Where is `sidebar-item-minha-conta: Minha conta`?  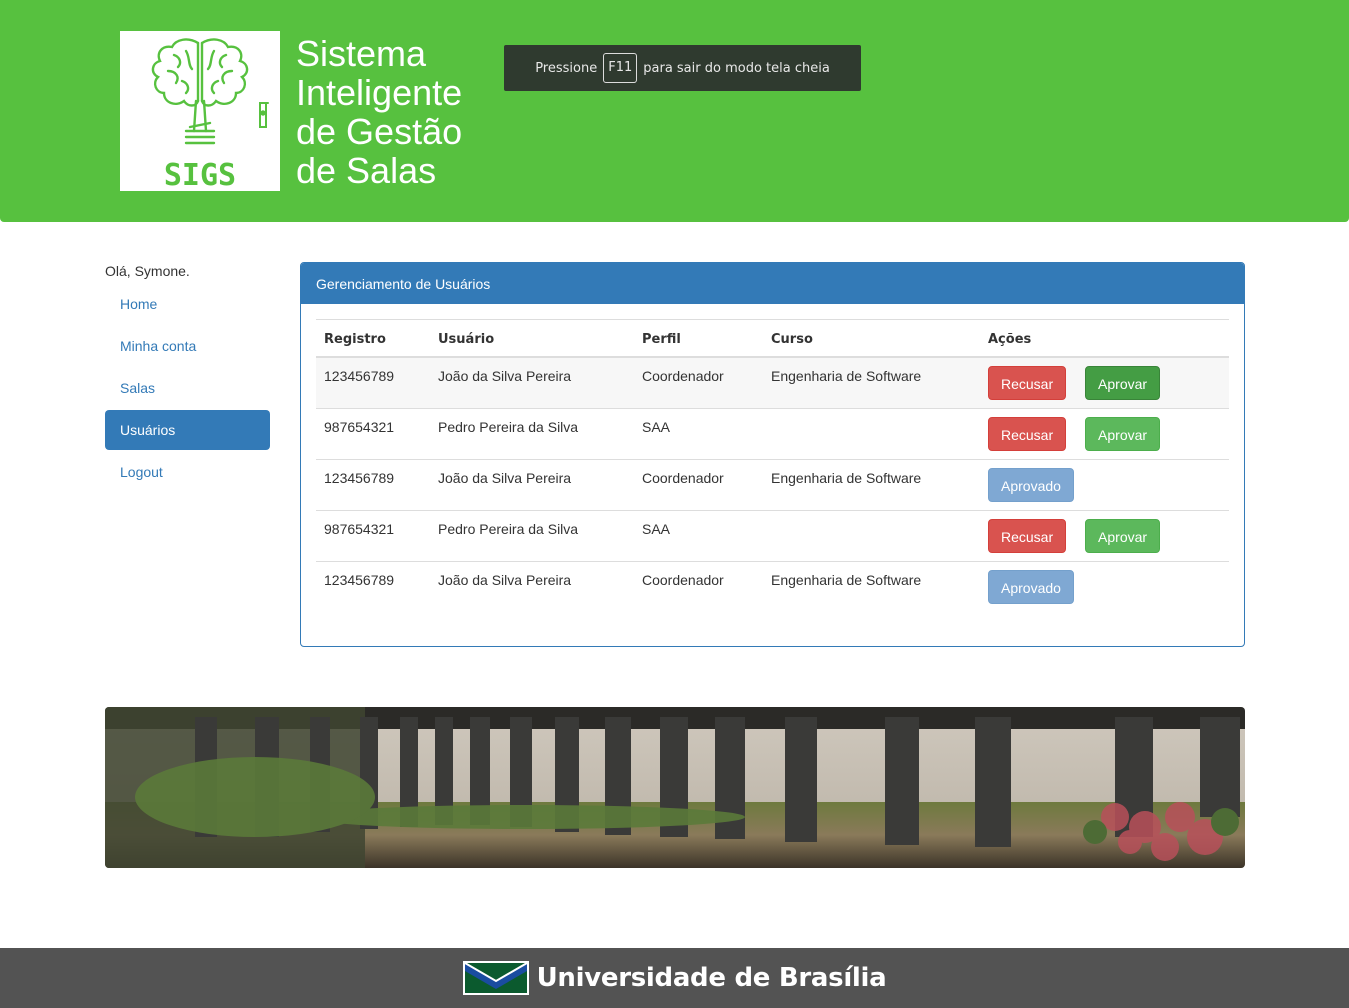
sidebar-item-minha-conta: Minha conta is located at coordinates (187, 346).